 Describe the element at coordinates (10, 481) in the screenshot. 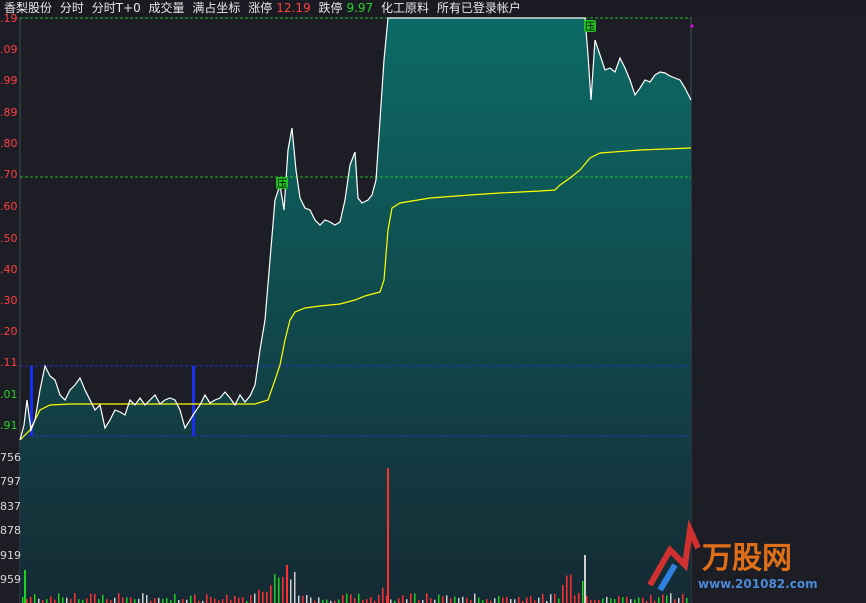

I see `volume-axis-label: 797` at that location.